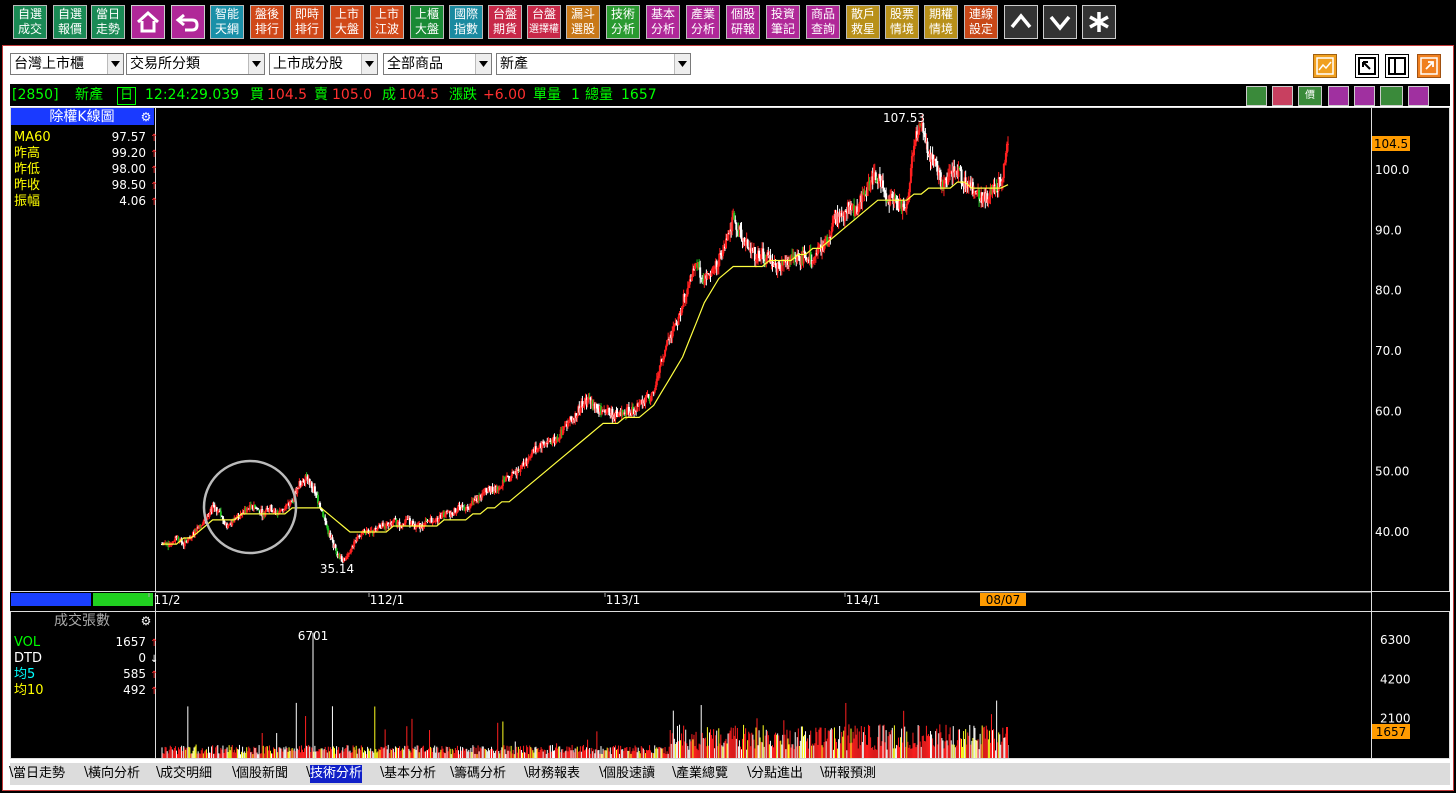 This screenshot has height=793, width=1456. Describe the element at coordinates (544, 22) in the screenshot. I see `toolbar-button-11: 台盤 選擇權` at that location.